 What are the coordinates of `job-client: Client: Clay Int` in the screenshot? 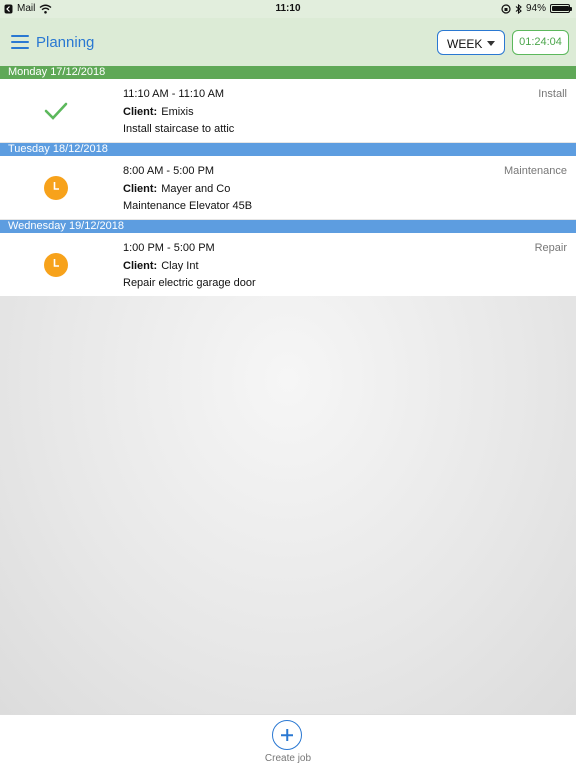 It's located at (161, 266).